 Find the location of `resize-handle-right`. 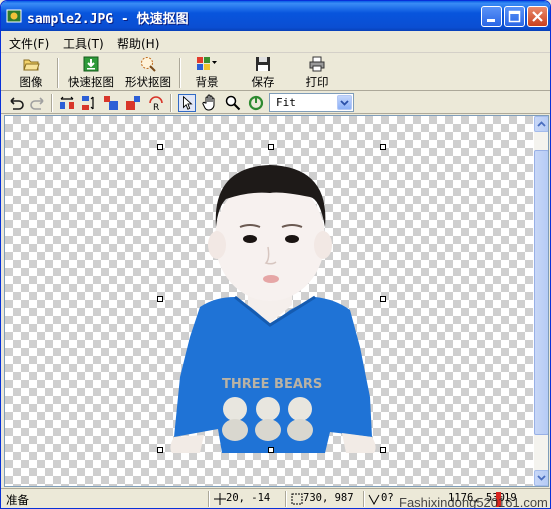

resize-handle-right is located at coordinates (383, 299).